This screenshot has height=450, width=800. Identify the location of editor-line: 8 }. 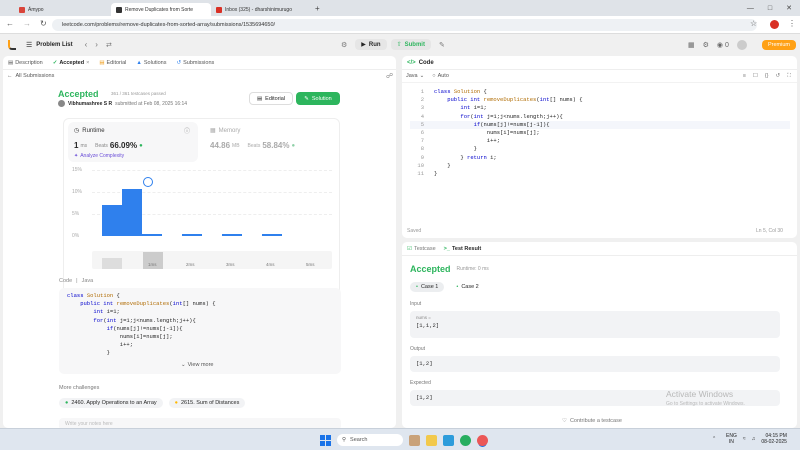
(600, 149).